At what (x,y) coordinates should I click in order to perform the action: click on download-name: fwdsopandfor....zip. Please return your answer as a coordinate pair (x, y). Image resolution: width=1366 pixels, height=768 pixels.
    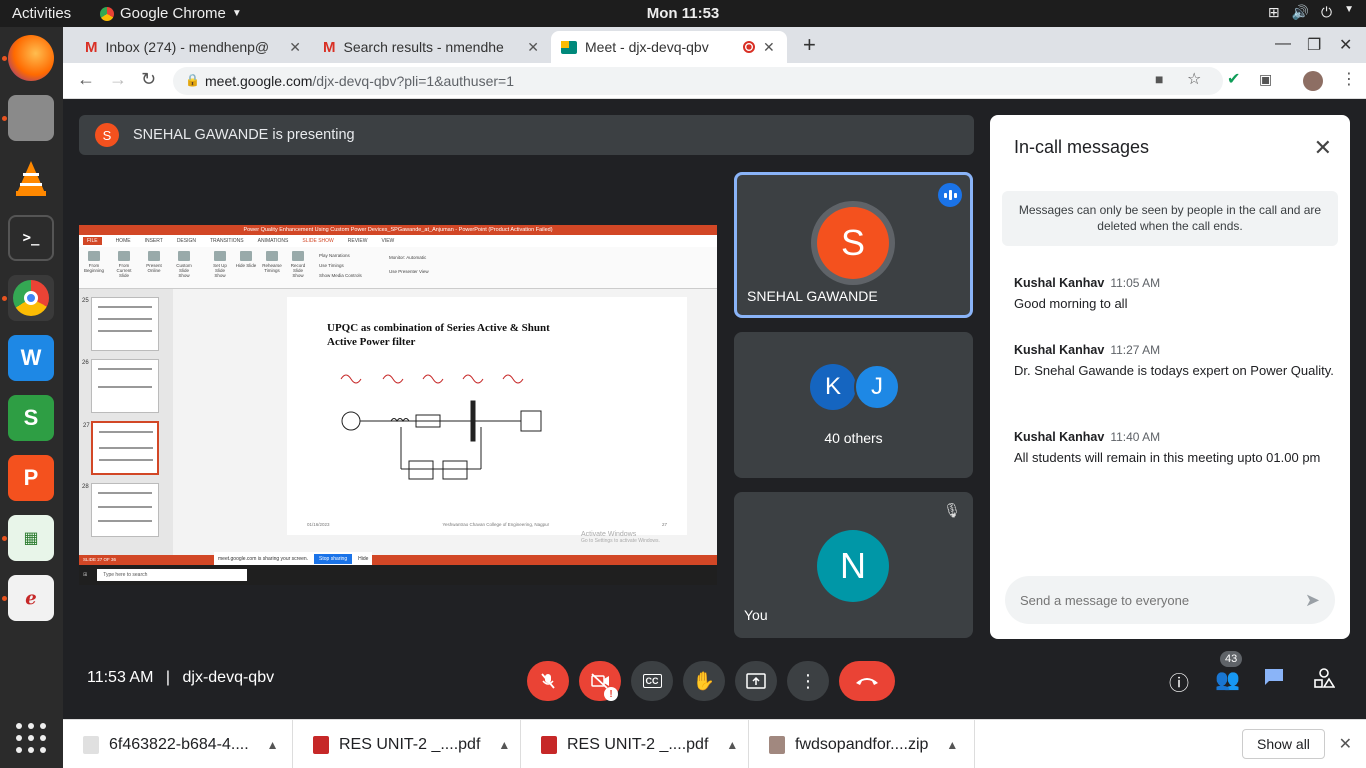
    Looking at the image, I should click on (862, 744).